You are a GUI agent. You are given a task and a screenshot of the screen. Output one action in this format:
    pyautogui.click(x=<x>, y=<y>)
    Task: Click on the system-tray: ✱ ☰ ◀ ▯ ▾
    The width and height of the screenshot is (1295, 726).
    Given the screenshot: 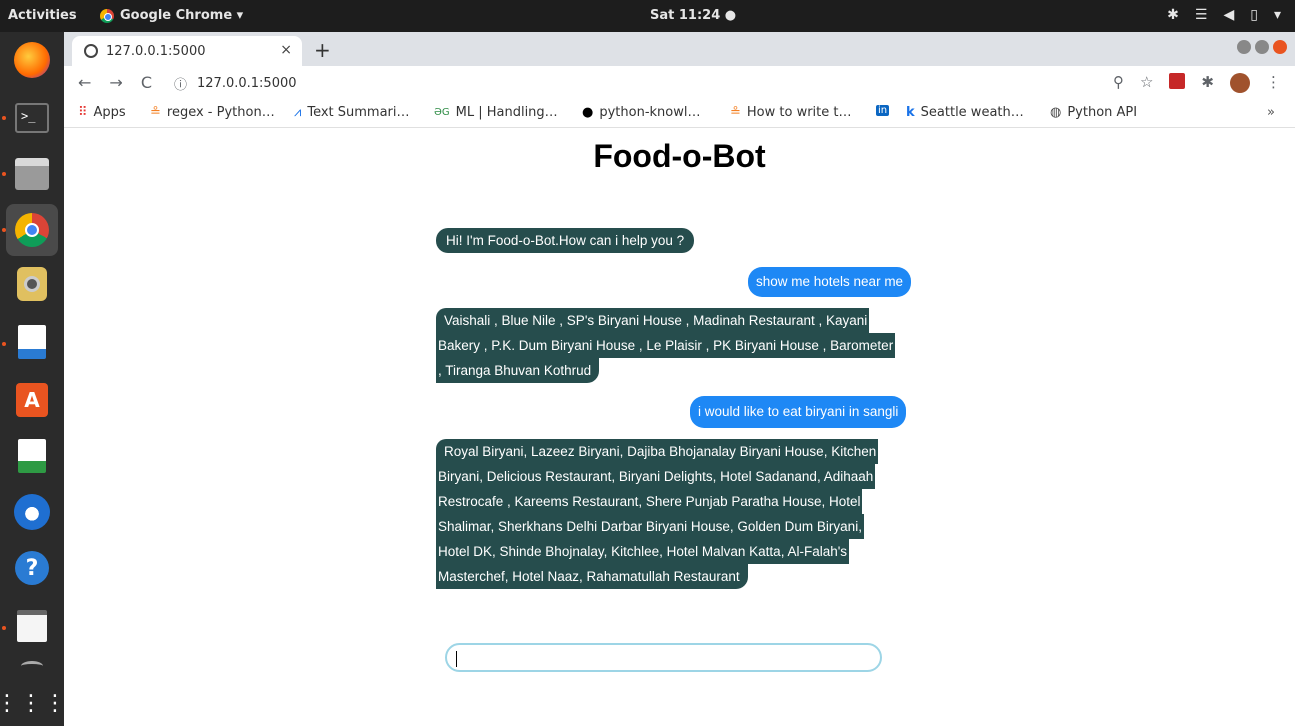 What is the action you would take?
    pyautogui.click(x=1224, y=15)
    